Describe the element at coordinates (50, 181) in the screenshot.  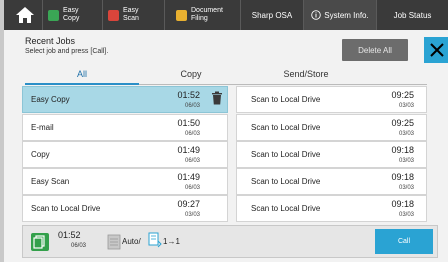
I see `job-name: Easy Scan` at that location.